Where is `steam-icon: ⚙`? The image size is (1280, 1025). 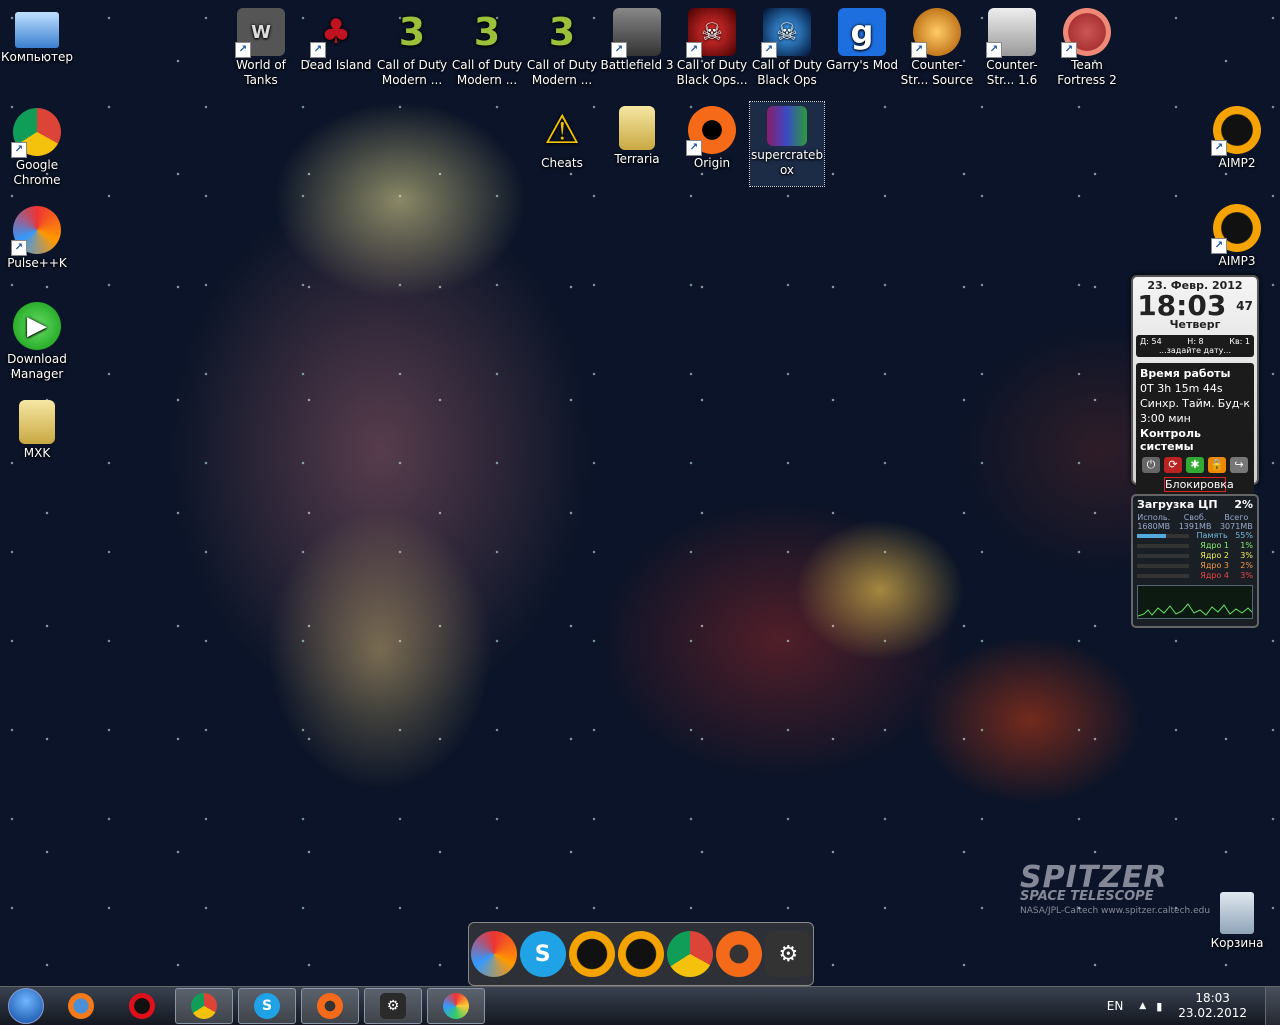 steam-icon: ⚙ is located at coordinates (788, 954).